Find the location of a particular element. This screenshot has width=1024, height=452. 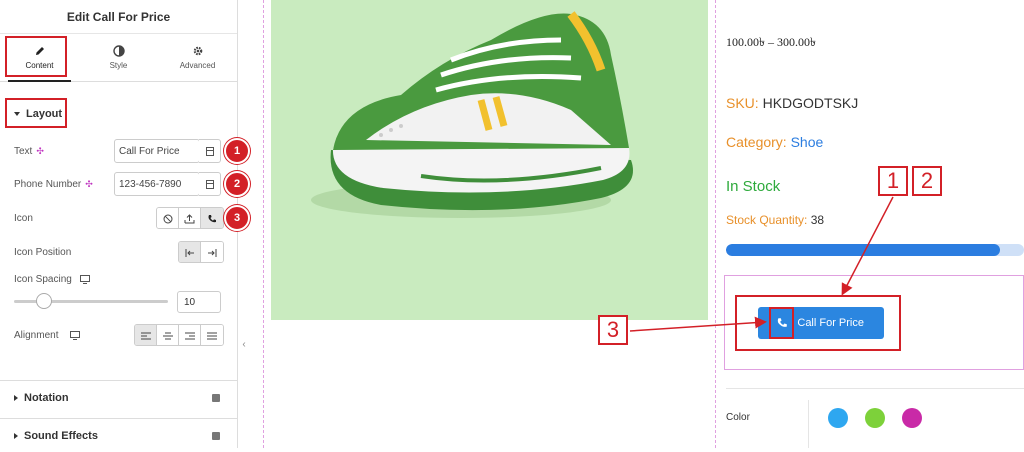

color-attribute-label: Color is located at coordinates (738, 417).